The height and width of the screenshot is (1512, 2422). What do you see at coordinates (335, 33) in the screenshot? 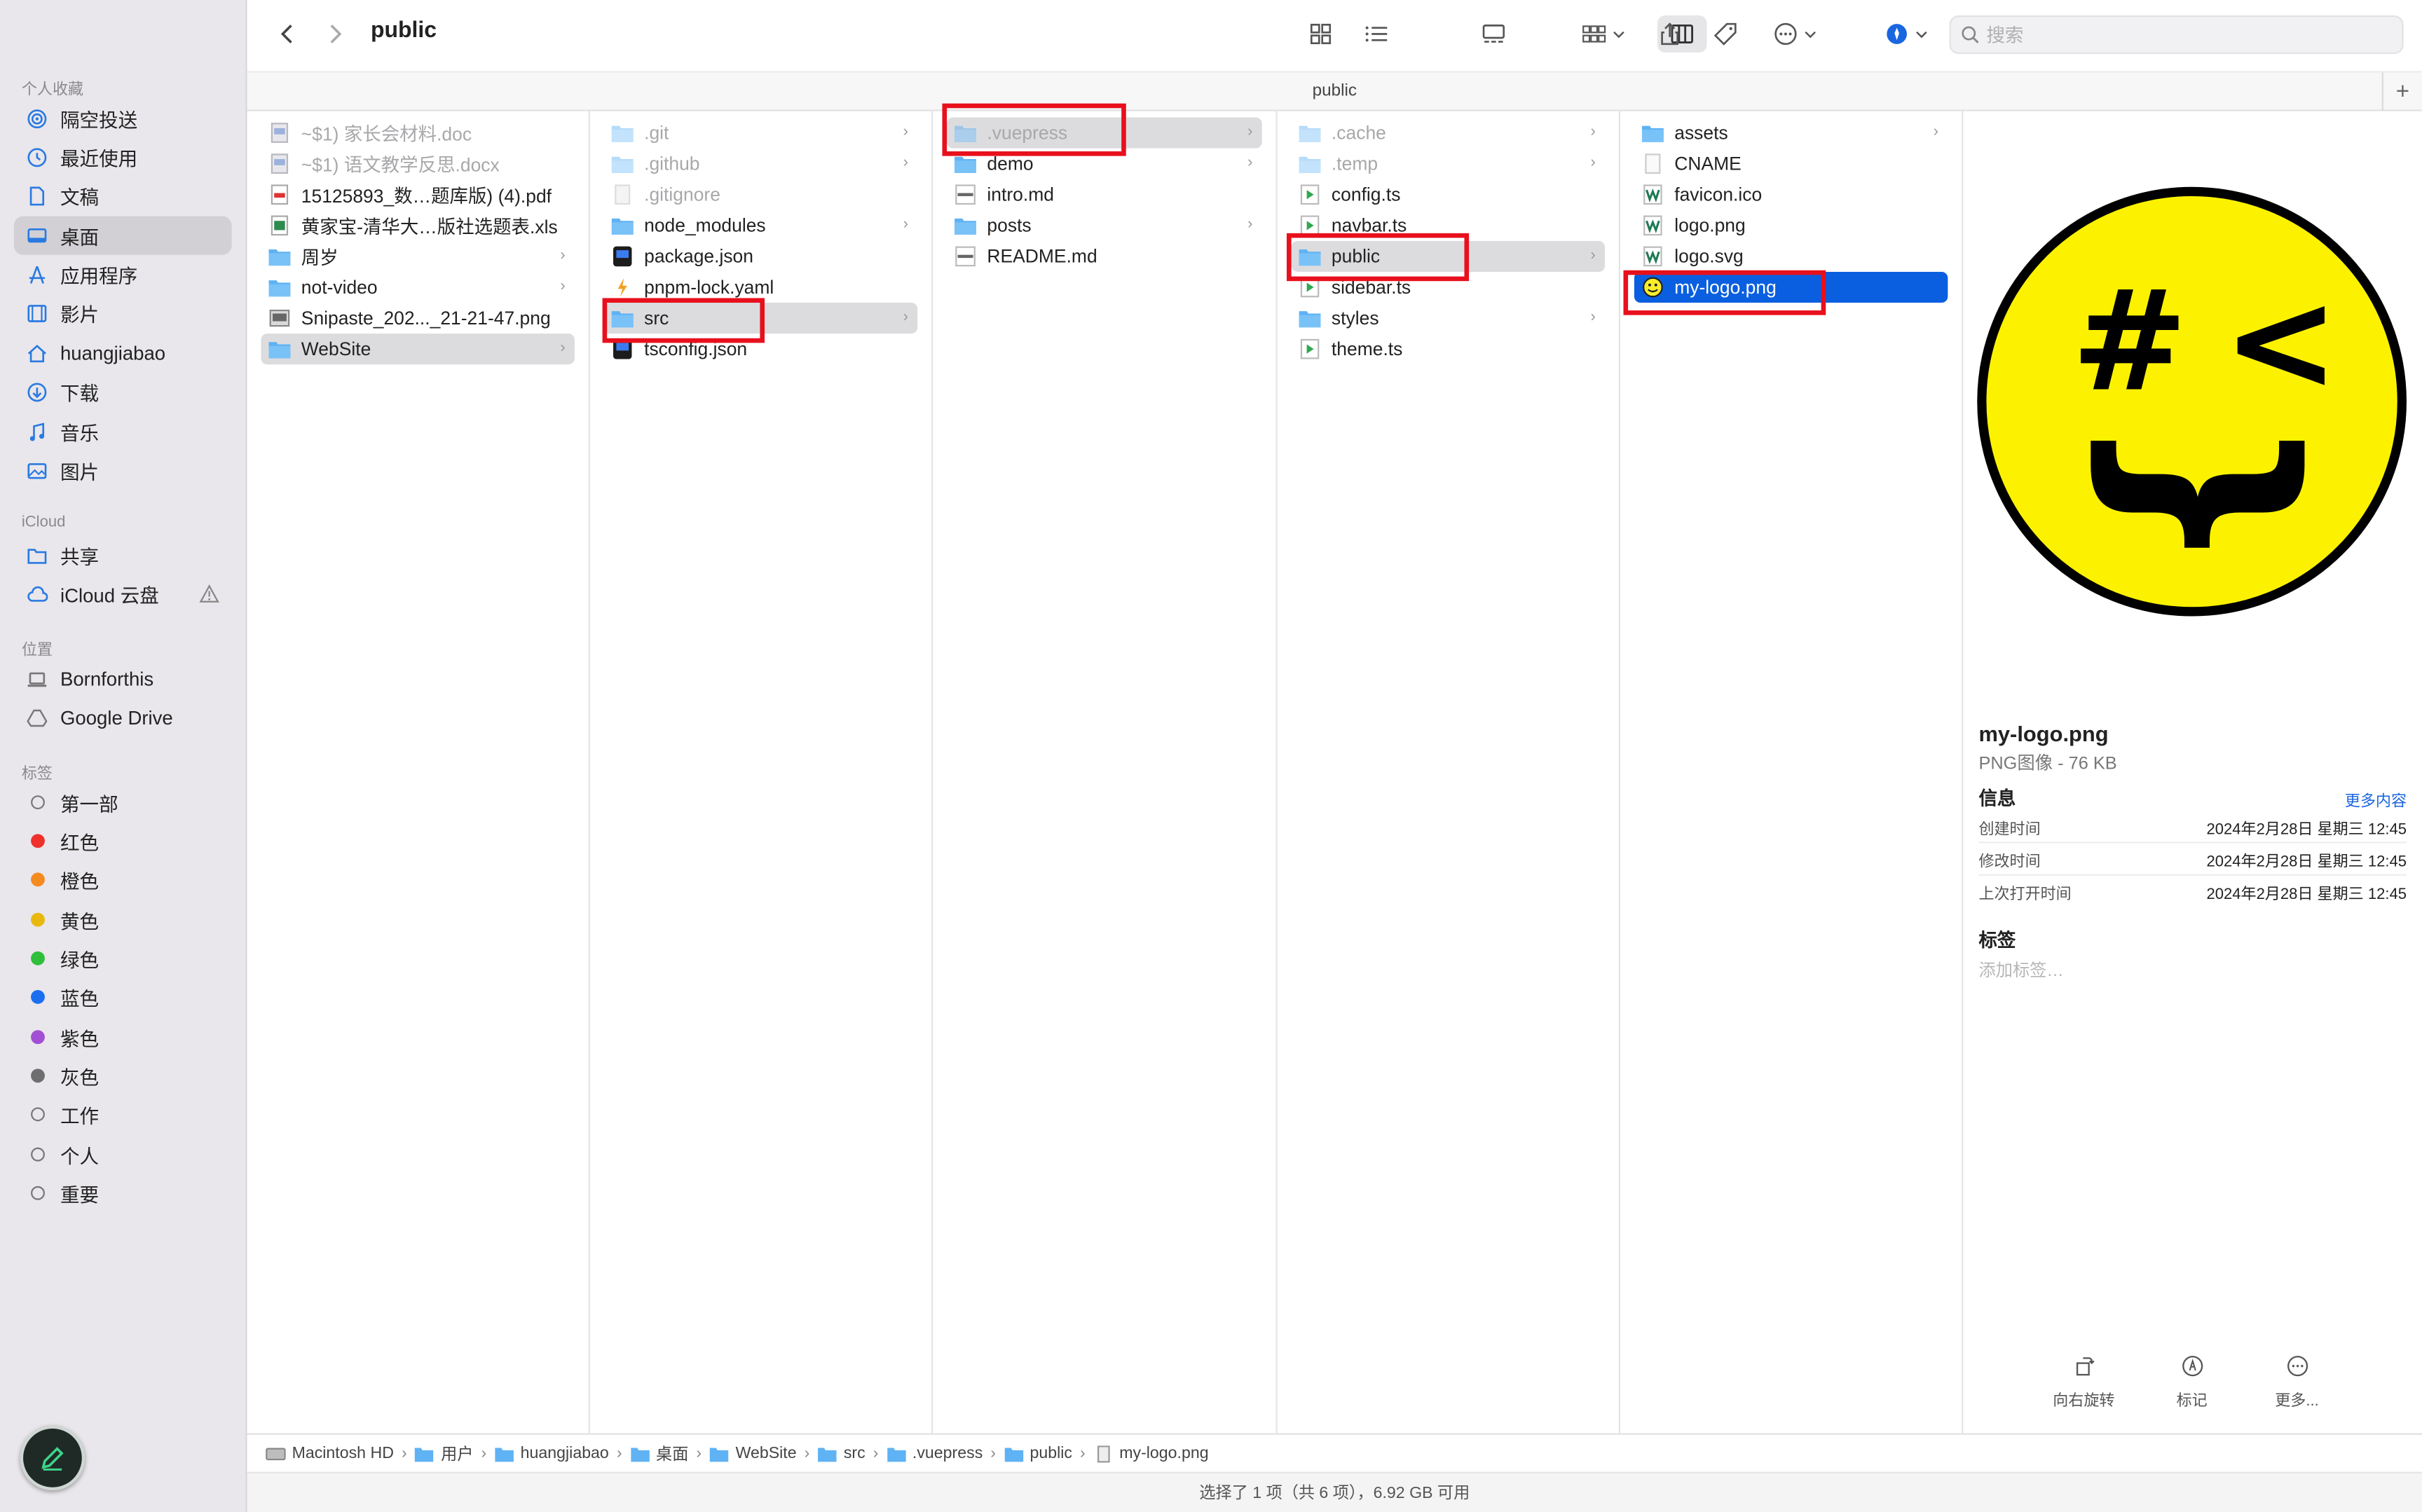
I see `forward-button` at bounding box center [335, 33].